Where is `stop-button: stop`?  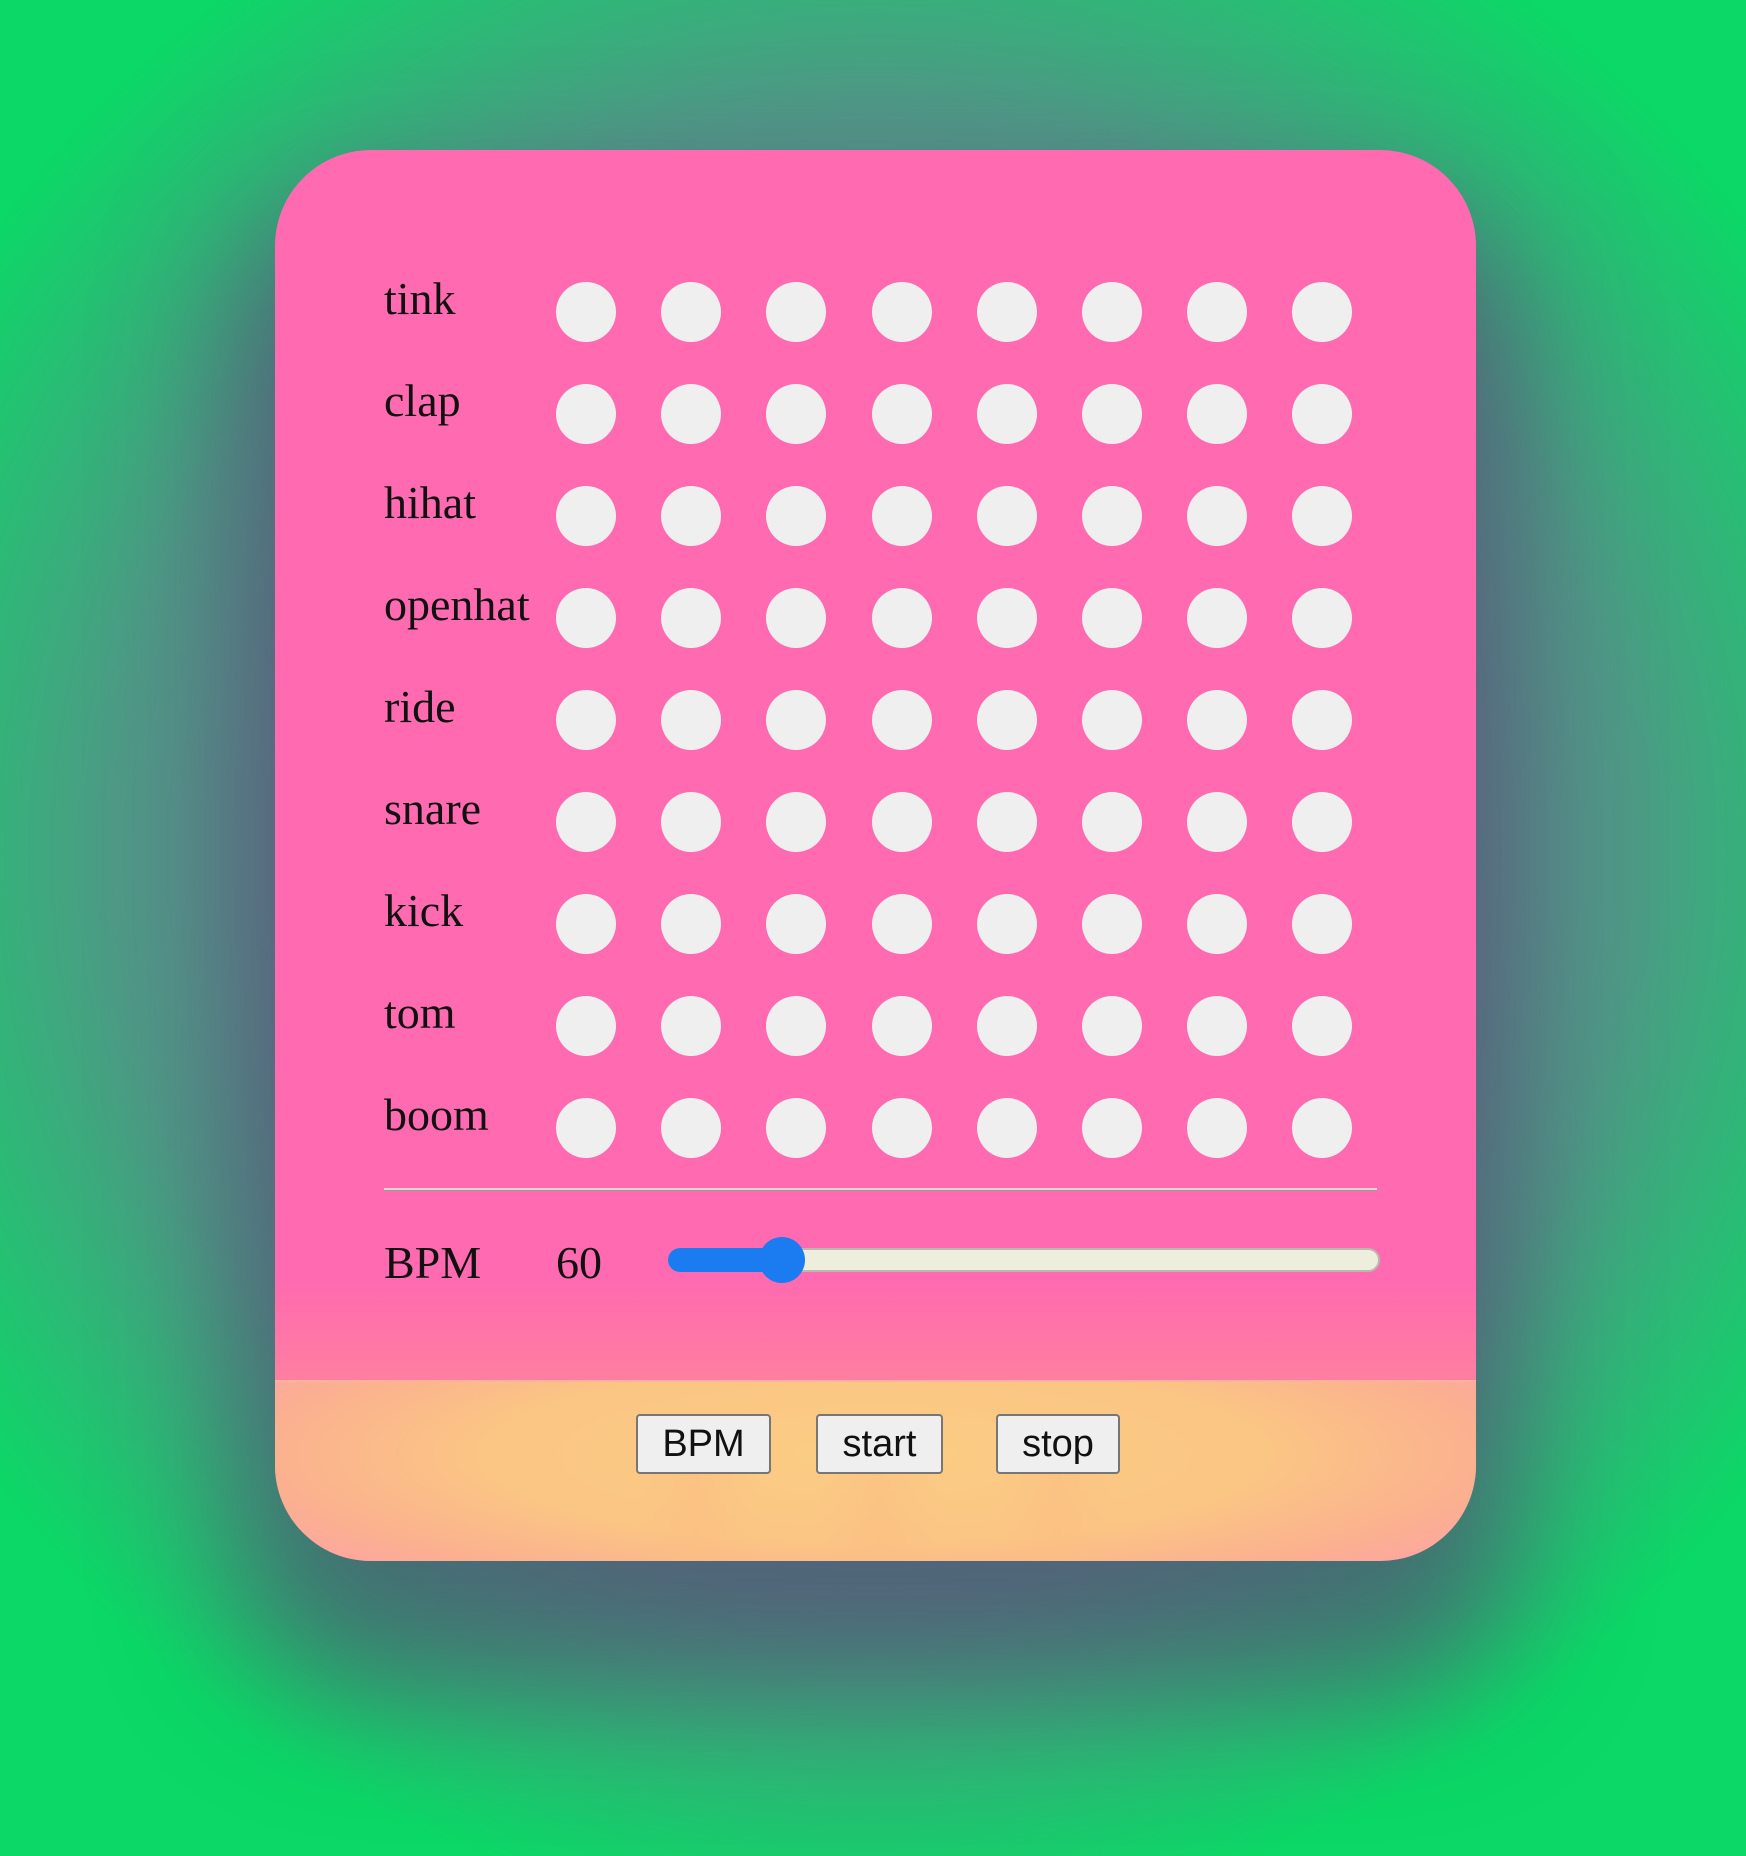 stop-button: stop is located at coordinates (1058, 1444).